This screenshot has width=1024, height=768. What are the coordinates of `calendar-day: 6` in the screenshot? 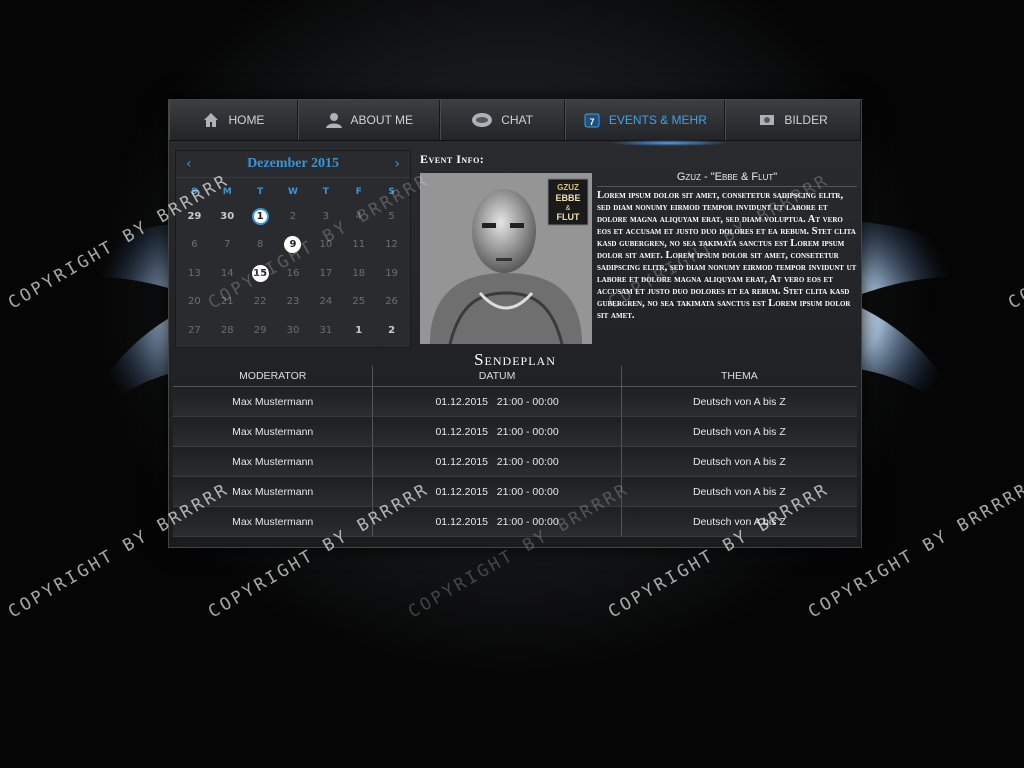 It's located at (194, 245).